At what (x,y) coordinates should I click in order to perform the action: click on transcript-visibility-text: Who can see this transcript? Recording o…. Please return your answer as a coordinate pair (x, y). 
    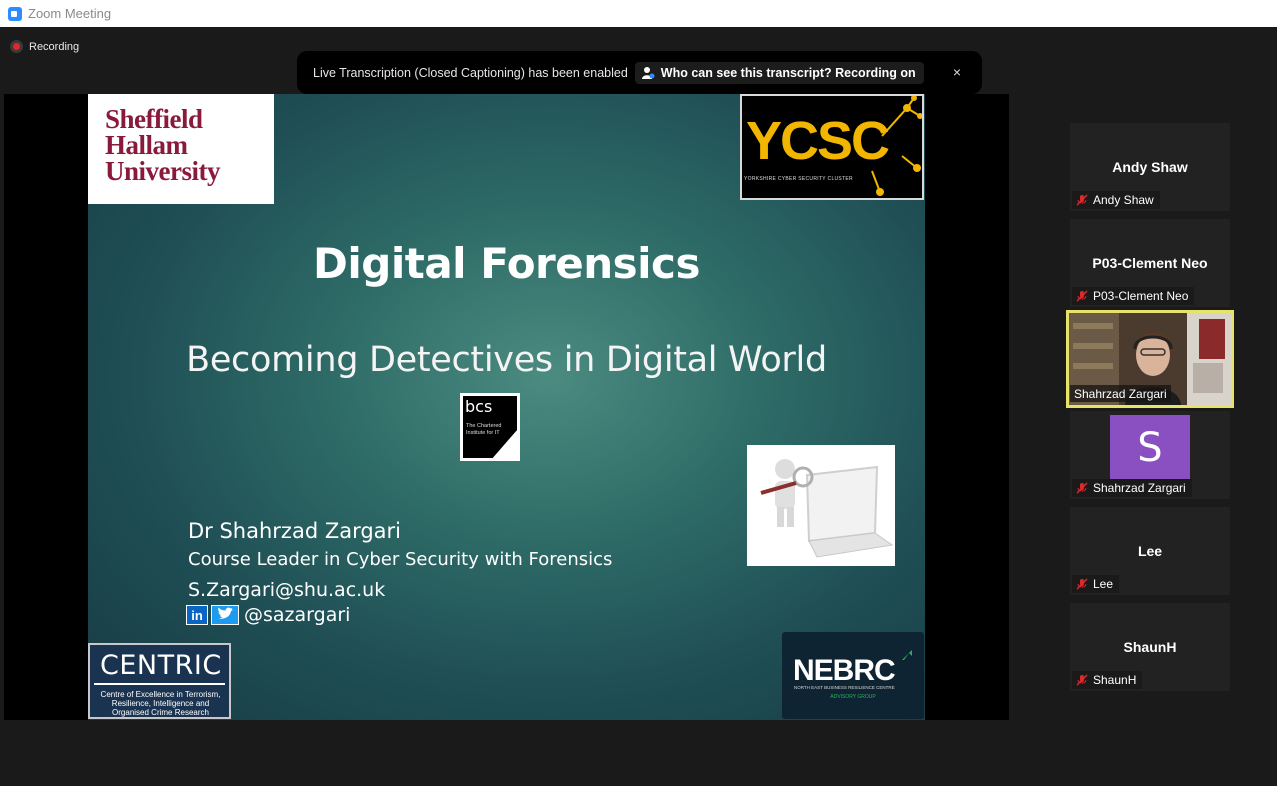
    Looking at the image, I should click on (788, 72).